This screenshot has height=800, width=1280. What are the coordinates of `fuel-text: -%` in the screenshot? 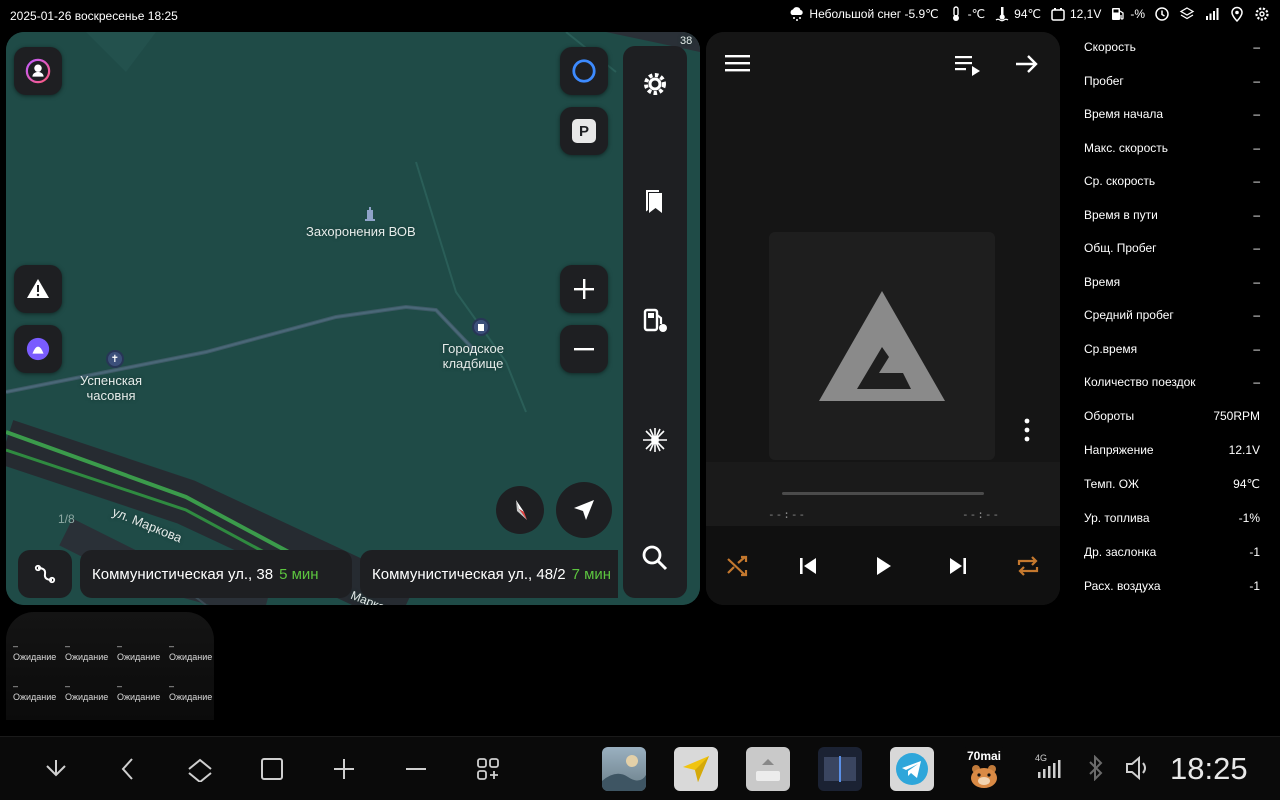 It's located at (1137, 14).